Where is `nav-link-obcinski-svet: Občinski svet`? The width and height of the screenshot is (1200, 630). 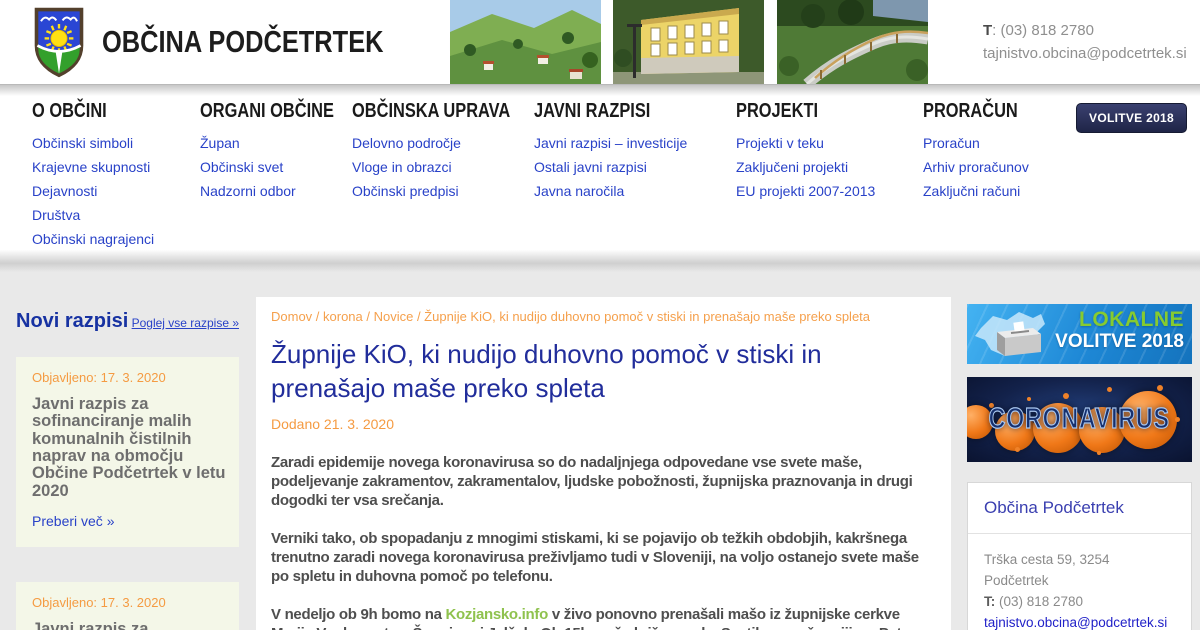
nav-link-obcinski-svet: Občinski svet is located at coordinates (276, 167).